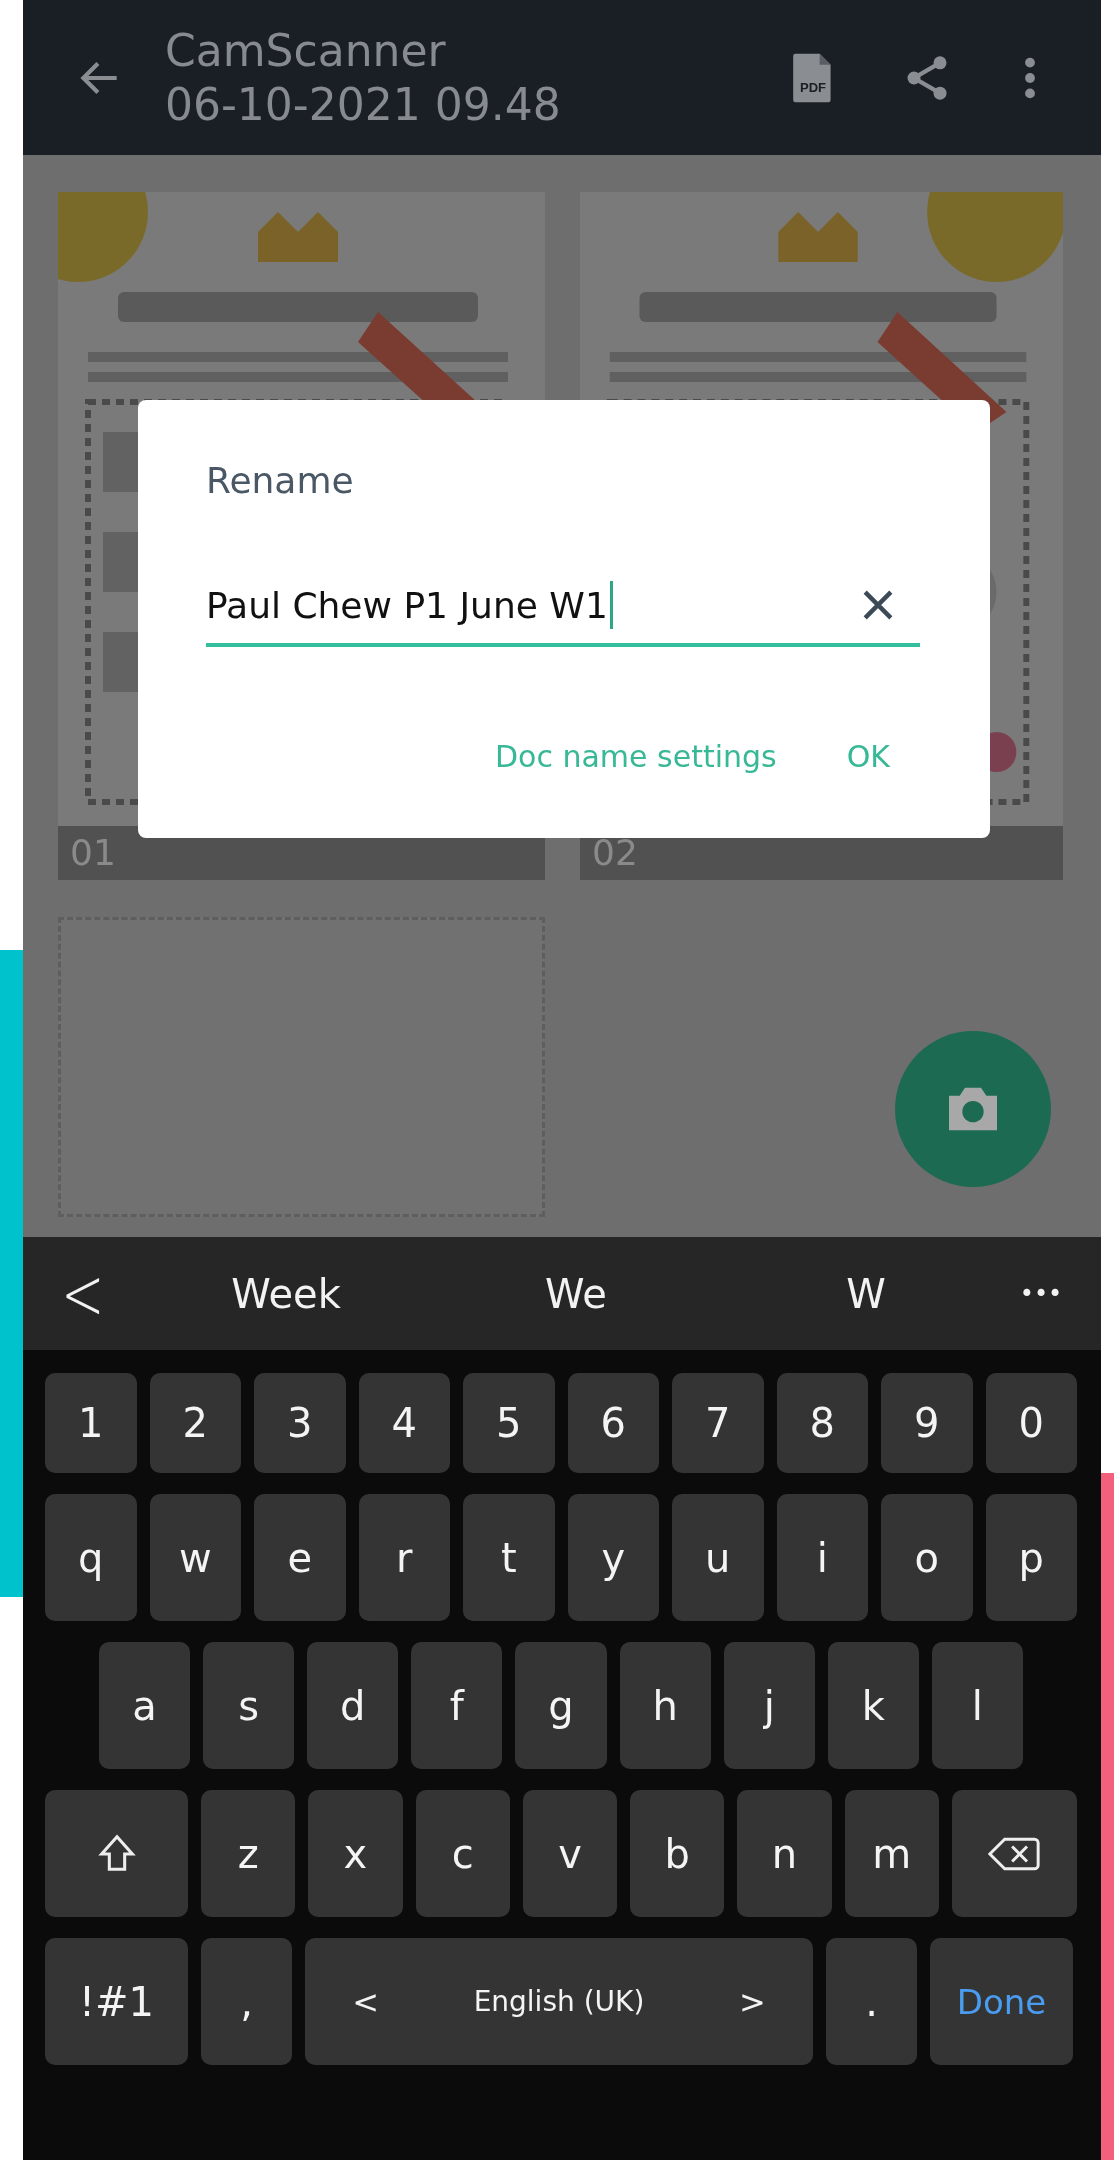  I want to click on backspace-key, so click(1014, 1853).